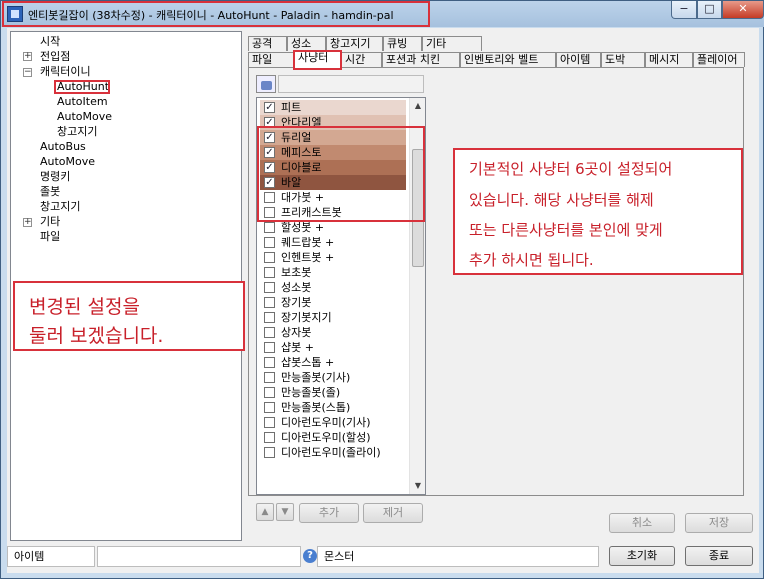  I want to click on tree-item-autoitem: AutoItem, so click(82, 101).